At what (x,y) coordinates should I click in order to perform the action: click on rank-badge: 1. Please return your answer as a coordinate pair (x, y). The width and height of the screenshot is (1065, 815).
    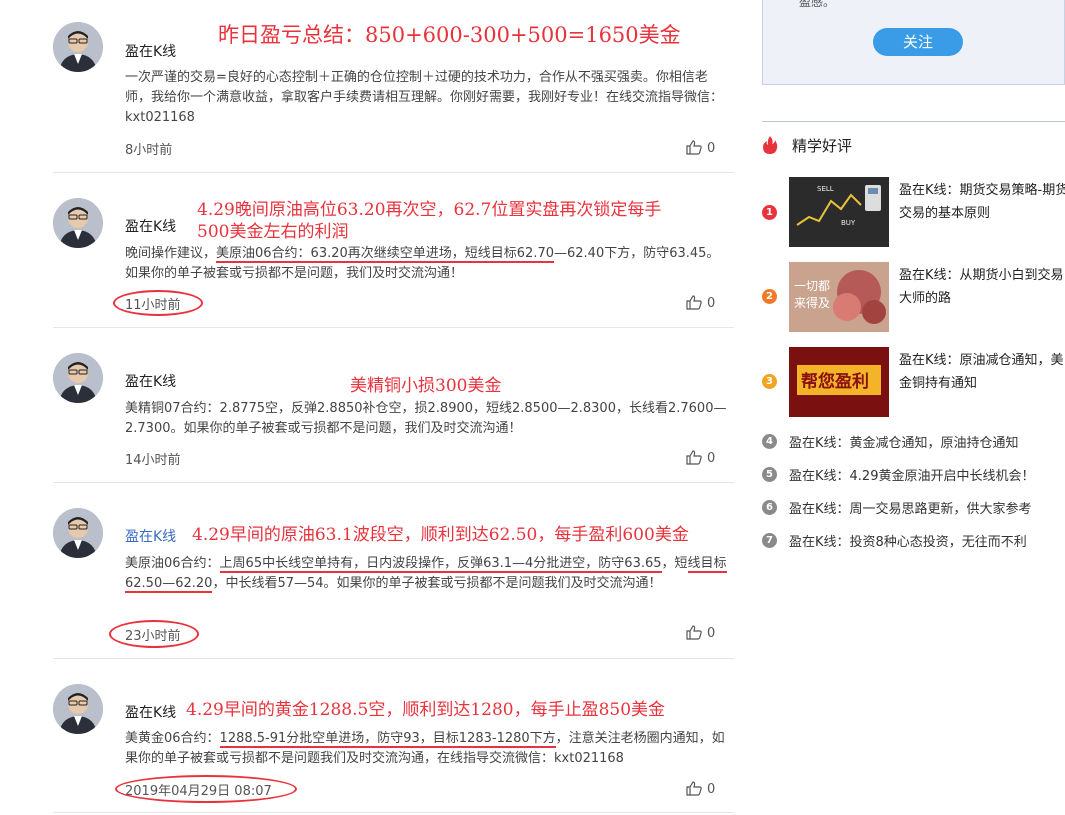
    Looking at the image, I should click on (769, 212).